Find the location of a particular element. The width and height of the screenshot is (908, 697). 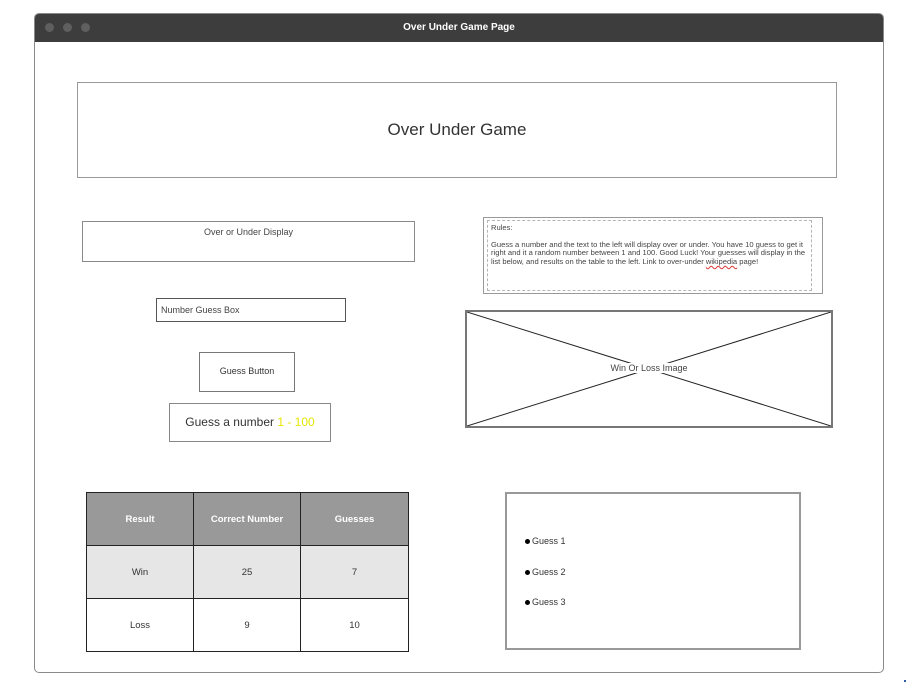

guess-item-label: Guess 3 is located at coordinates (549, 602).